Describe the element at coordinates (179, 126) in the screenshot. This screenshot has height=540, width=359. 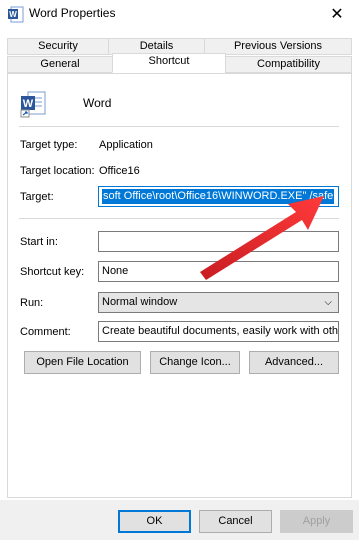
I see `separator` at that location.